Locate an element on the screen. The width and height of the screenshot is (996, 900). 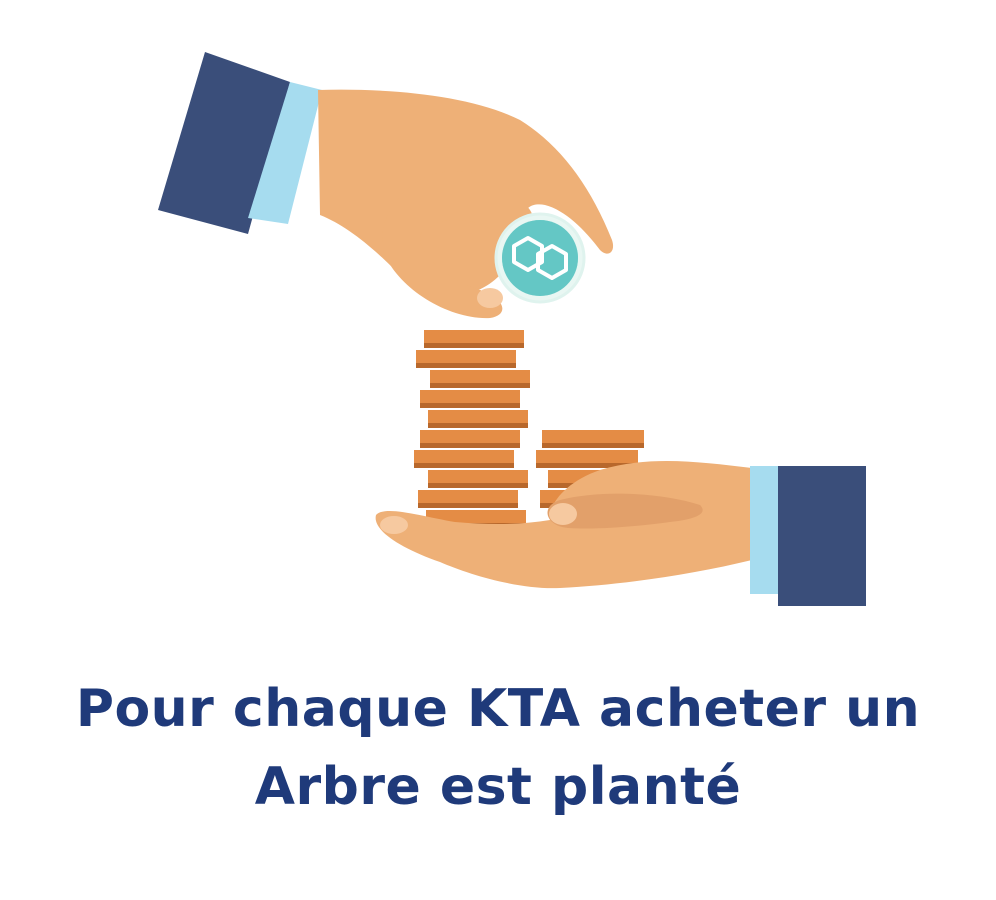
receiving-sleeve is located at coordinates (822, 536).